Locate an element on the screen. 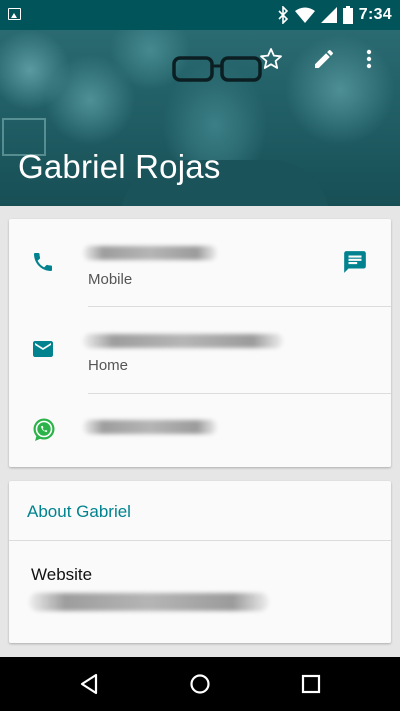 This screenshot has width=400, height=711. back-icon is located at coordinates (89, 684).